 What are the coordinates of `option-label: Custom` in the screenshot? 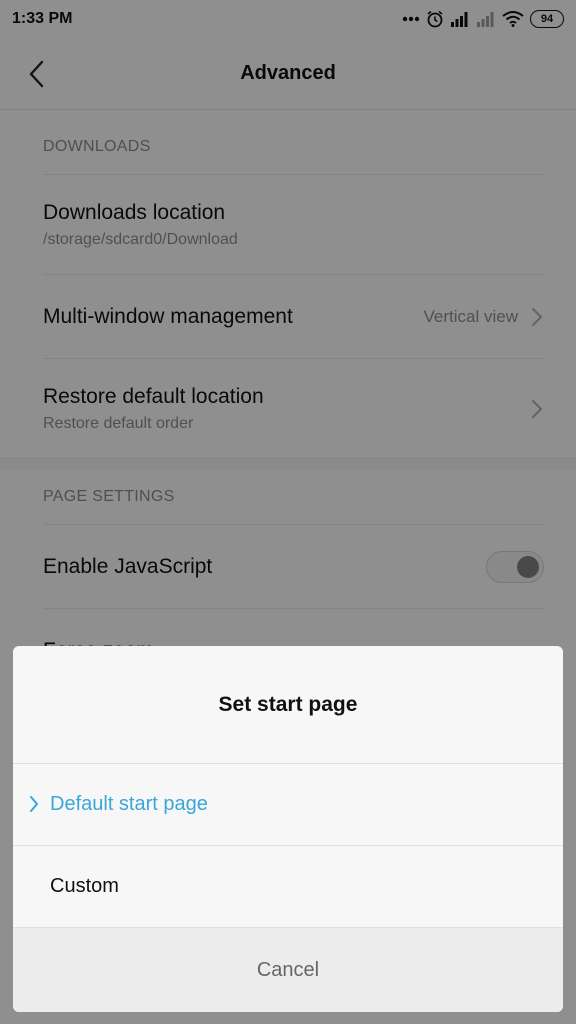 It's located at (84, 886).